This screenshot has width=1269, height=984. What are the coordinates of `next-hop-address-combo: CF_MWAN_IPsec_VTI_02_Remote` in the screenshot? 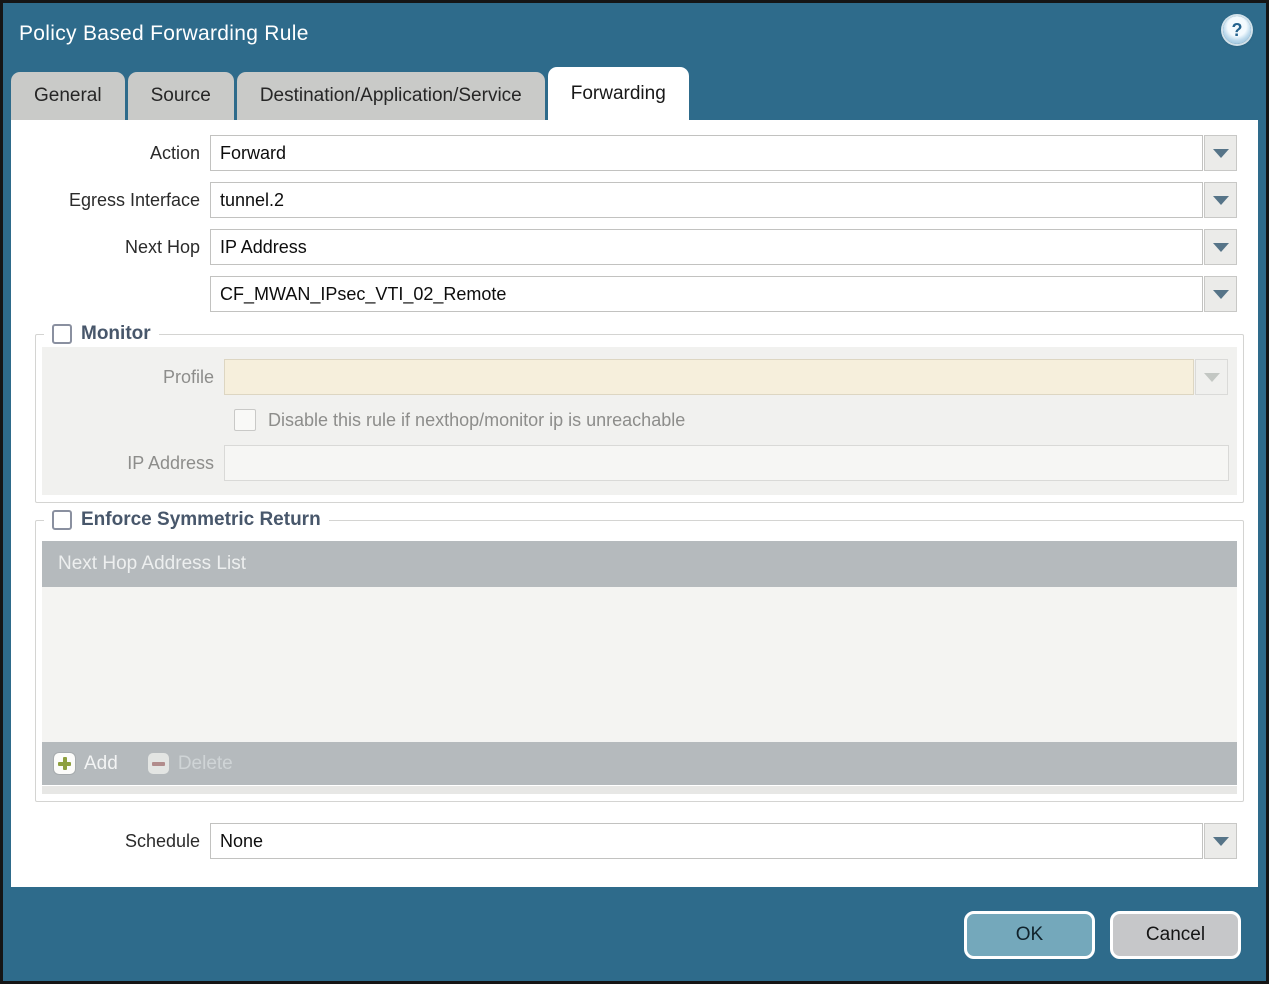 It's located at (706, 294).